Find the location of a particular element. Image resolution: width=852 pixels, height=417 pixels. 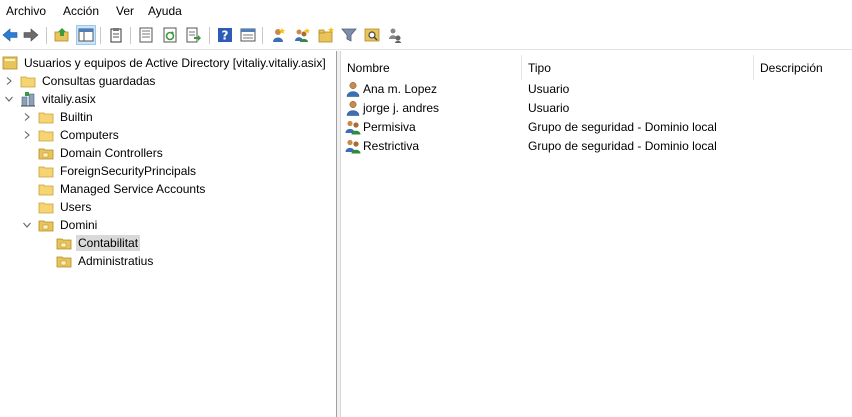

row-name: Ana m. Lopez is located at coordinates (400, 88).